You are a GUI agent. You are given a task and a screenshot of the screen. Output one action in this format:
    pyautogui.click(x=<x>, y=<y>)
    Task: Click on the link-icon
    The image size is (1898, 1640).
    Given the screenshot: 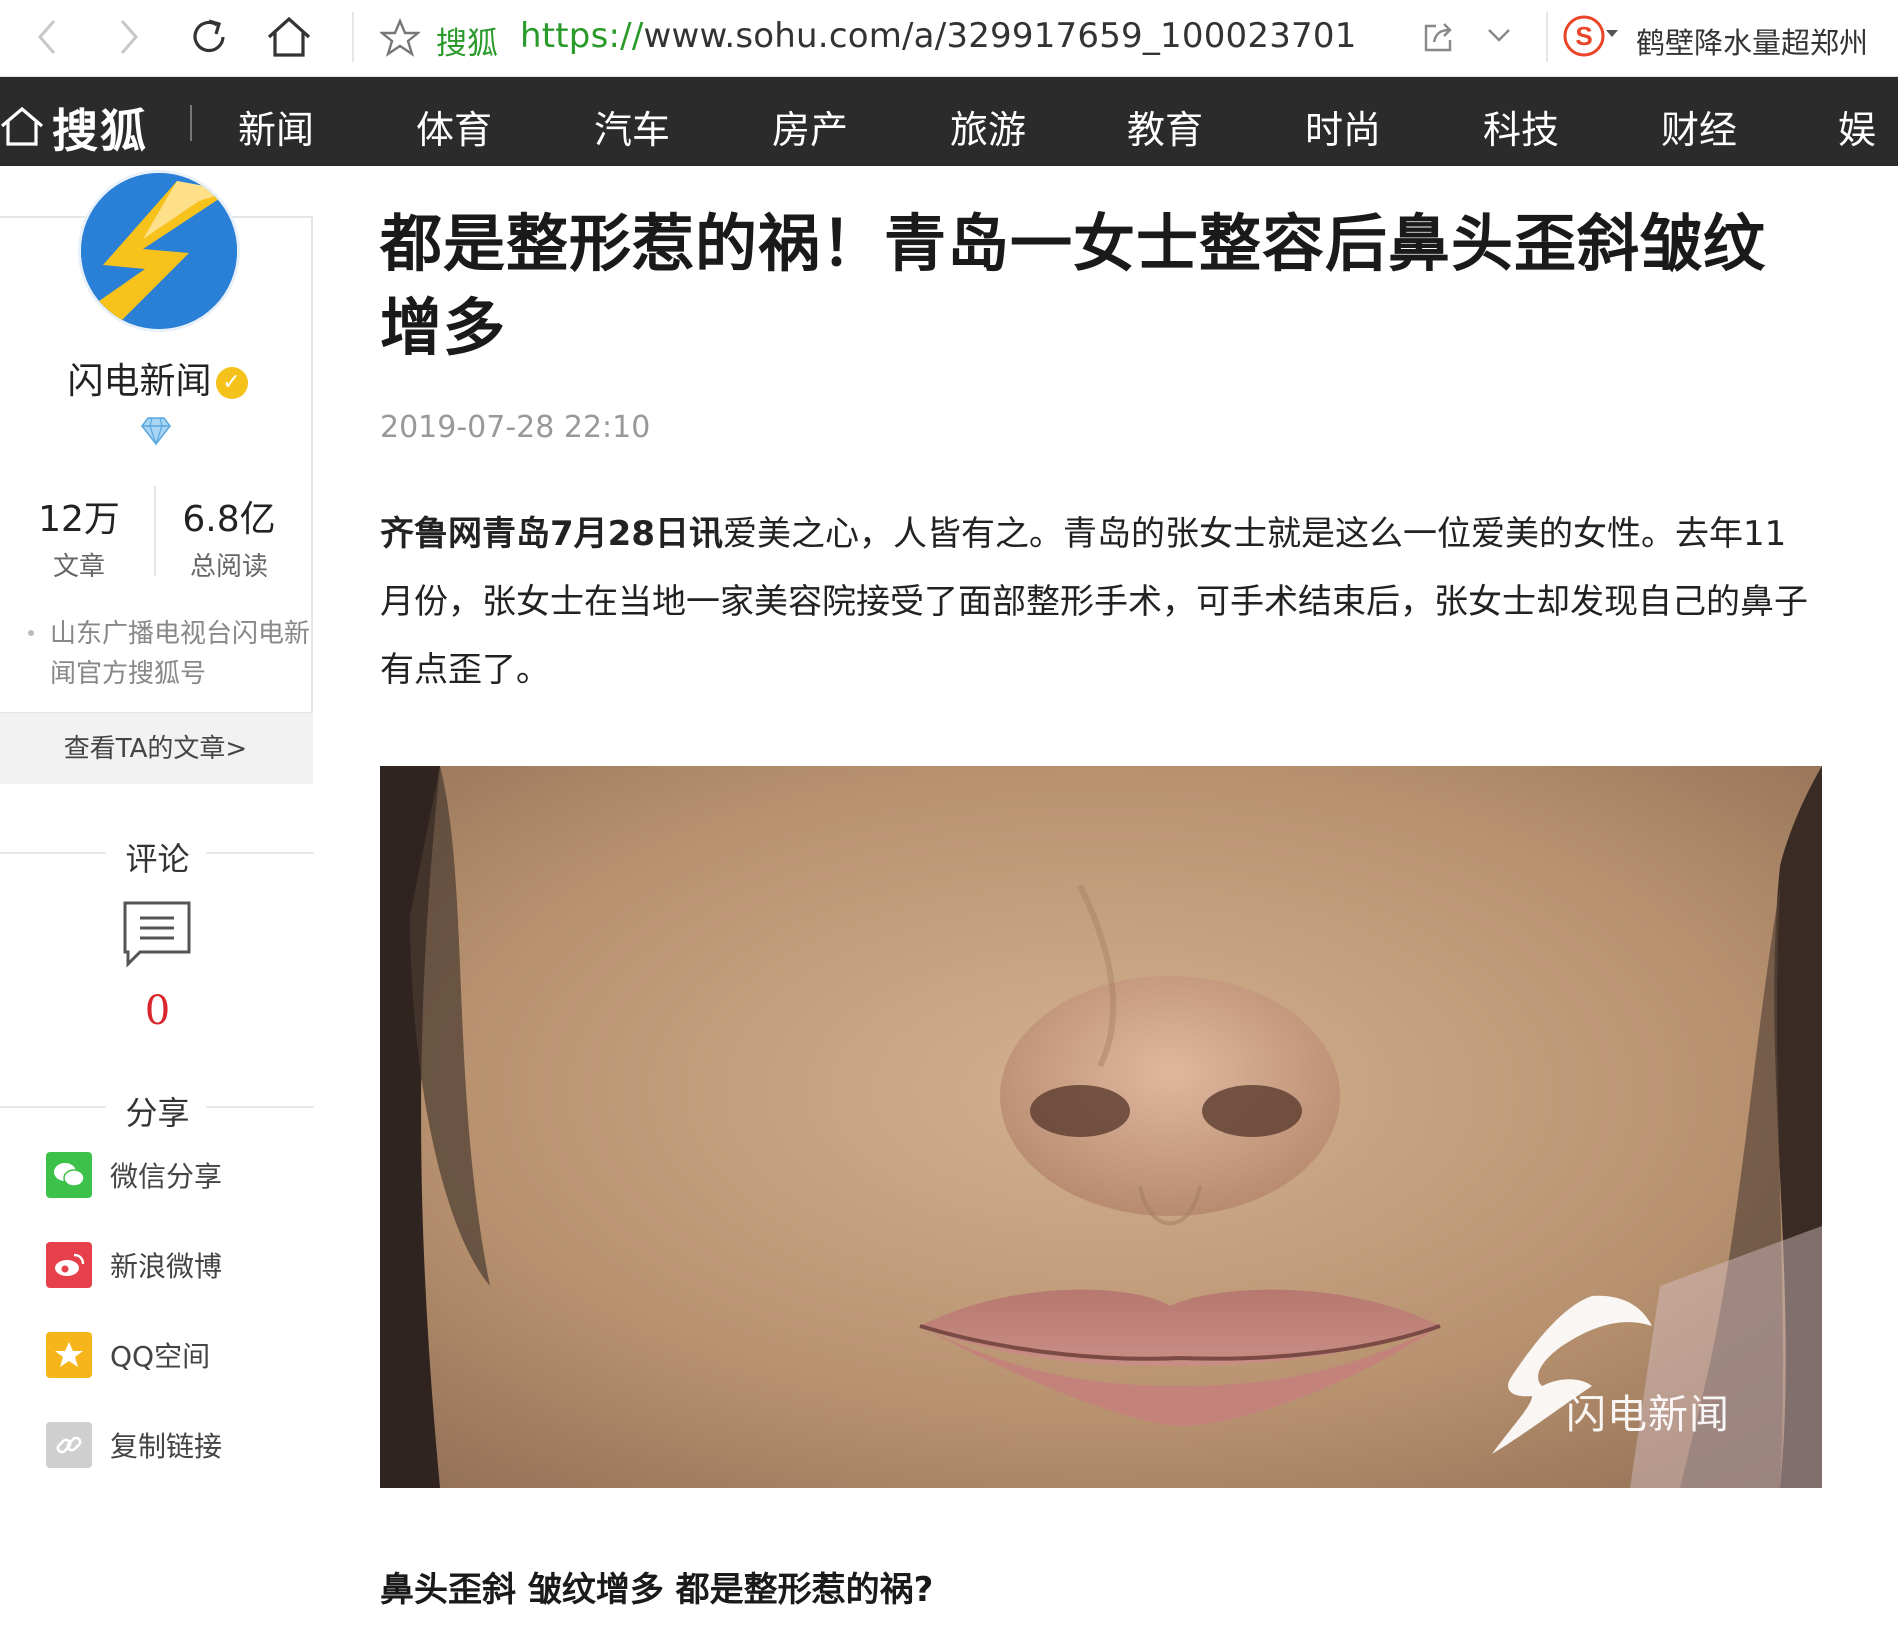 What is the action you would take?
    pyautogui.click(x=69, y=1445)
    